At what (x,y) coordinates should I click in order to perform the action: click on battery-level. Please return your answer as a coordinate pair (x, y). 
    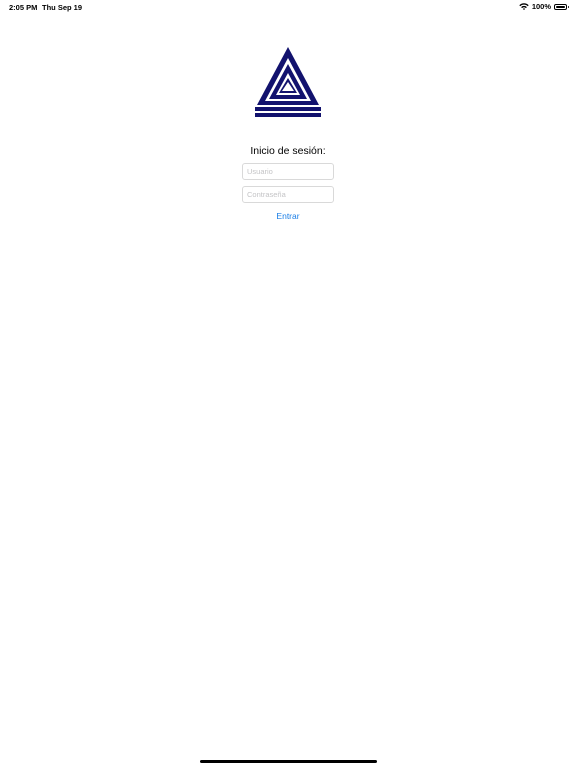
    Looking at the image, I should click on (560, 6).